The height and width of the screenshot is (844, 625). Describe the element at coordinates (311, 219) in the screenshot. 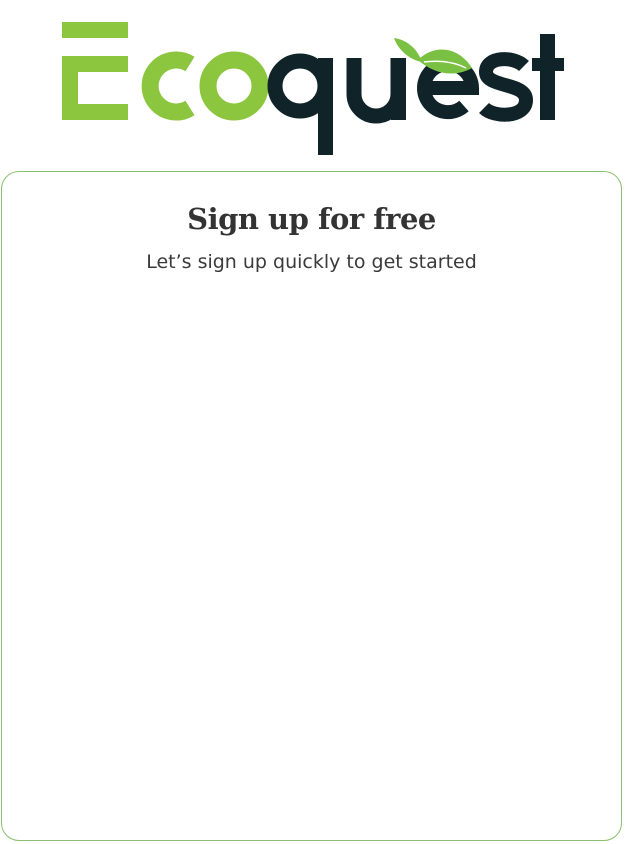

I see `page-title: Sign up for free` at that location.